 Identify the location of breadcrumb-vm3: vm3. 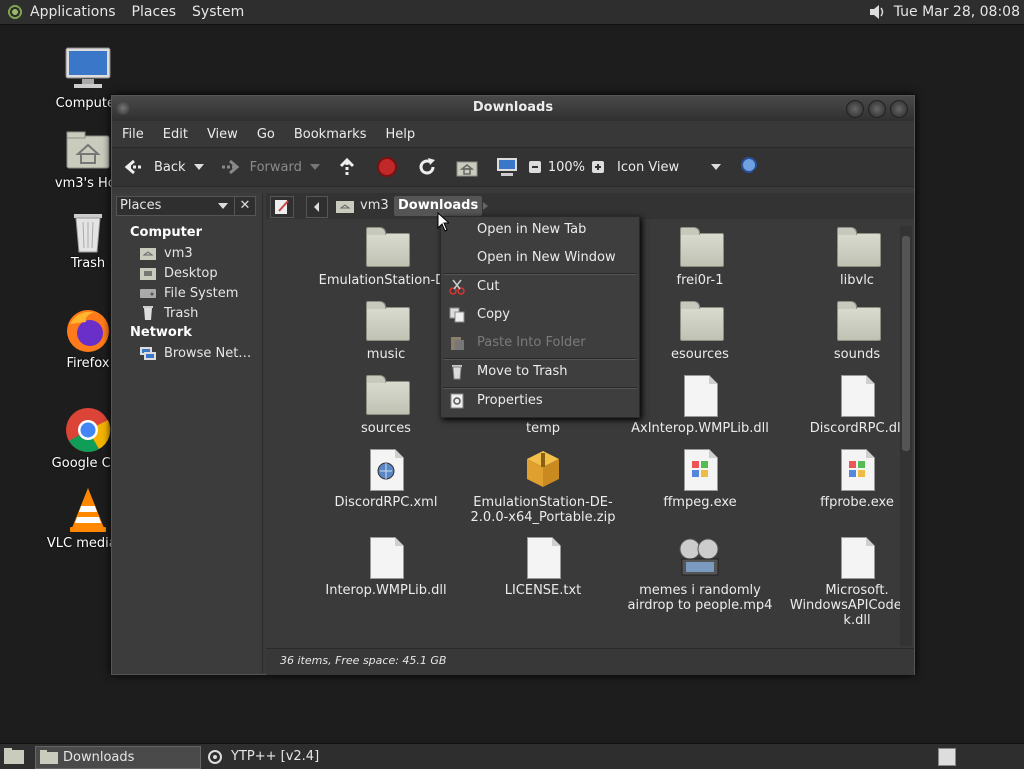
(374, 206).